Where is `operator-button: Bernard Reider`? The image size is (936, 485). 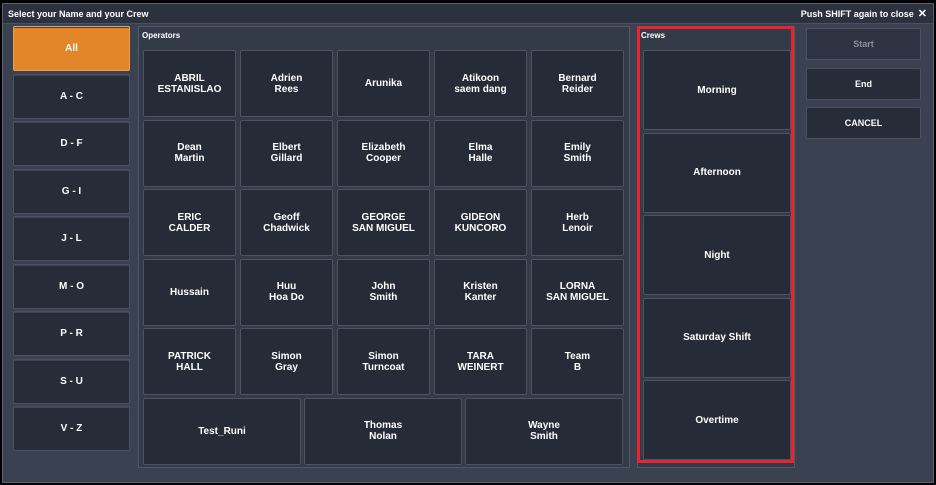 operator-button: Bernard Reider is located at coordinates (577, 83).